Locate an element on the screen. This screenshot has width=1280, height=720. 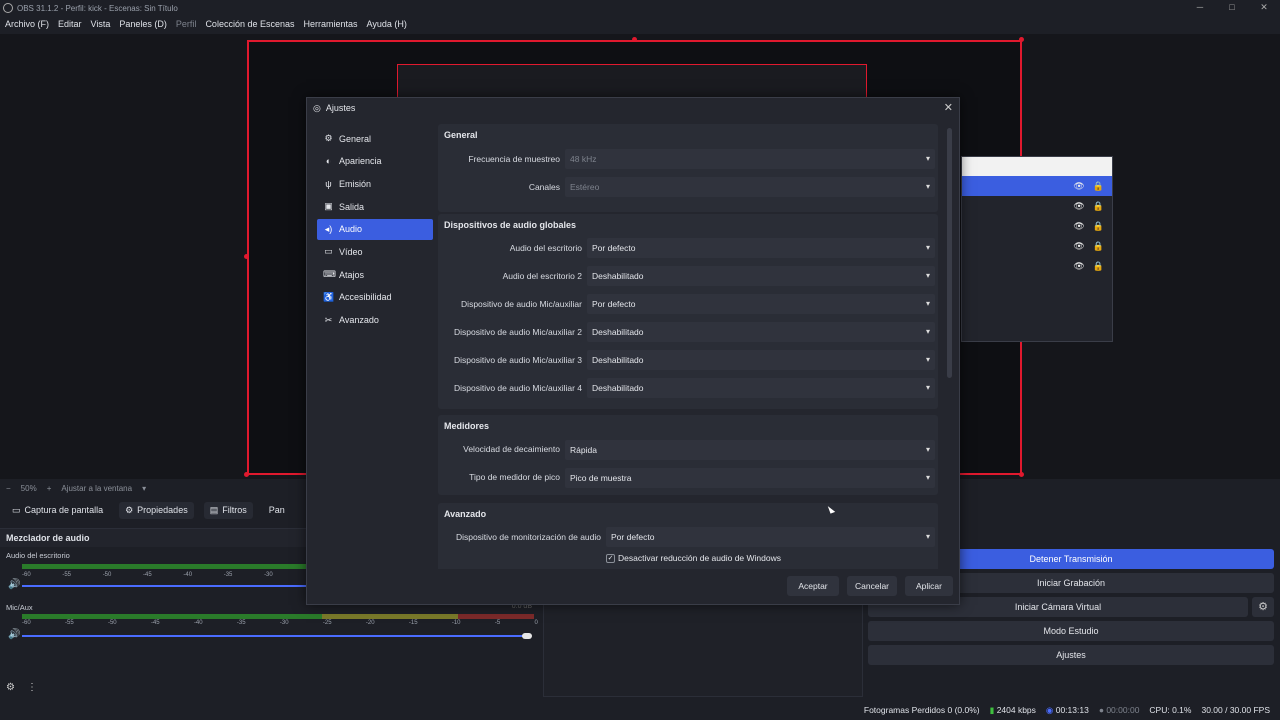
tick-label: 0 is located at coordinates (536, 623).